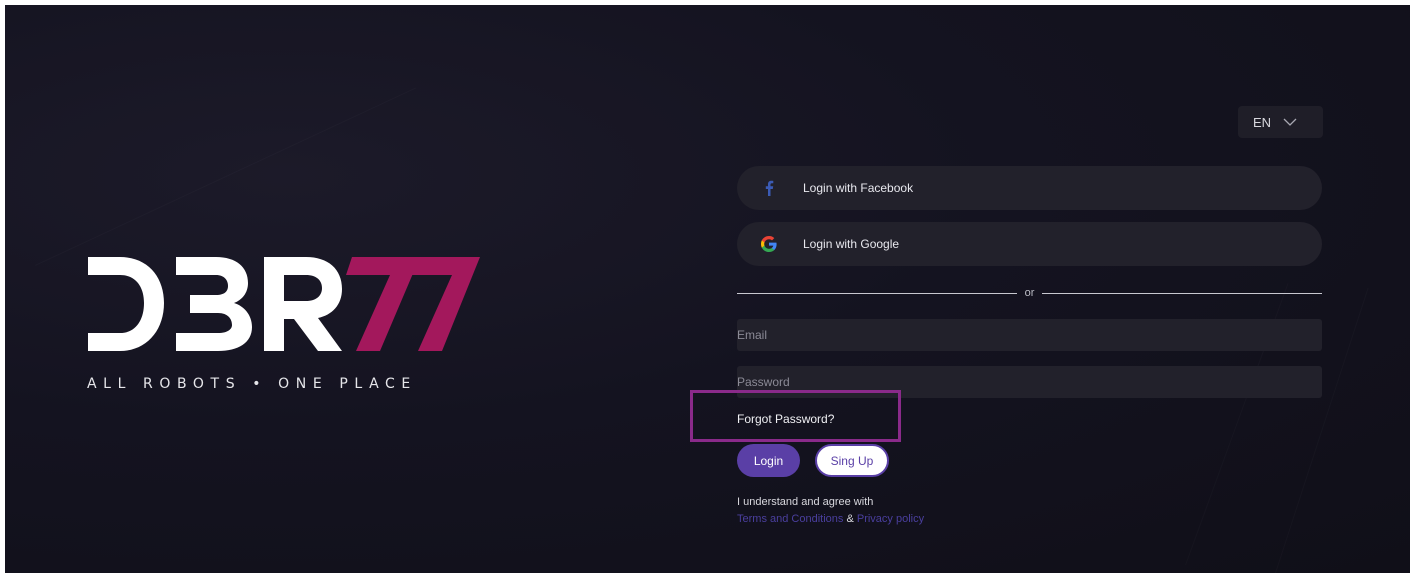  What do you see at coordinates (769, 188) in the screenshot?
I see `facebook-icon` at bounding box center [769, 188].